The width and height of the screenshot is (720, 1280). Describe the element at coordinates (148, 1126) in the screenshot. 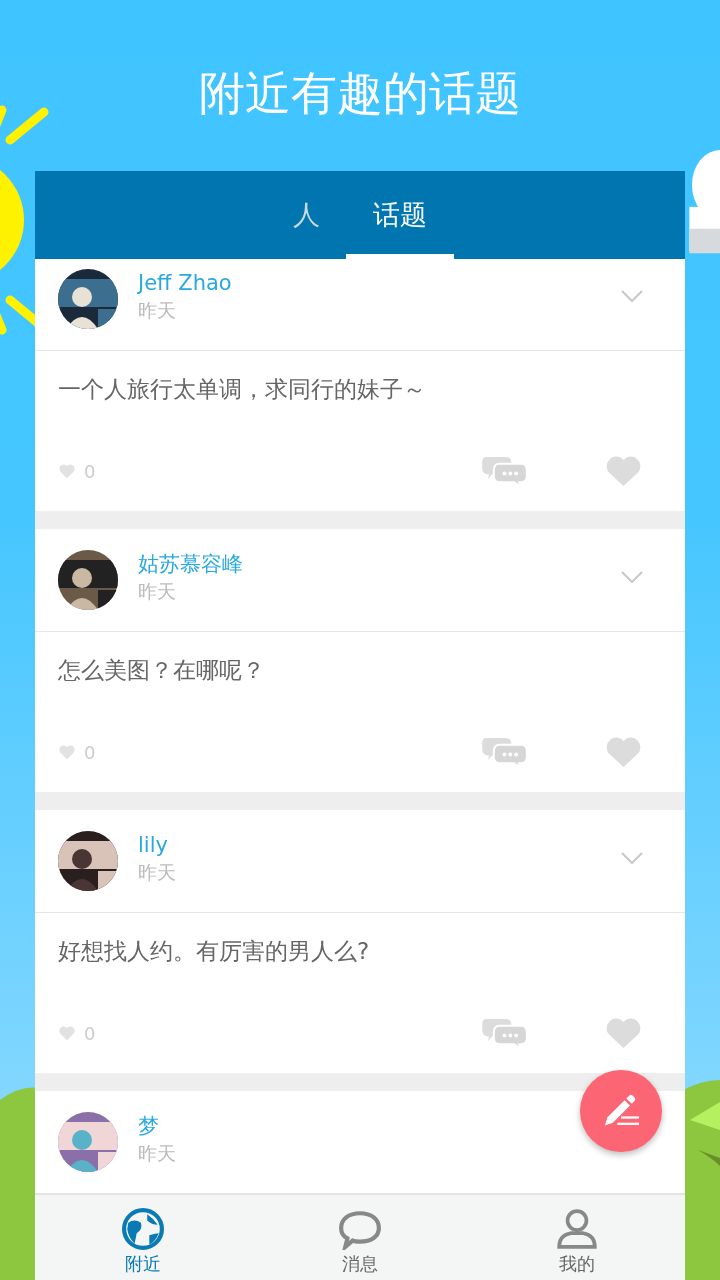

I see `user-name: 梦` at that location.